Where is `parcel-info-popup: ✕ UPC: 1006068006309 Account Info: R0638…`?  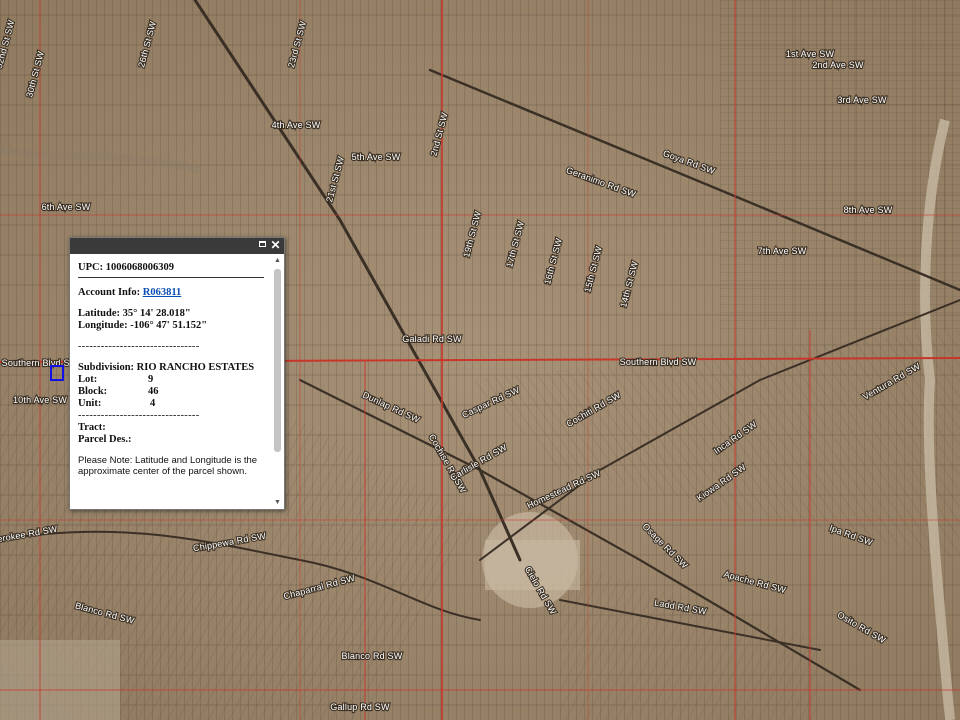 parcel-info-popup: ✕ UPC: 1006068006309 Account Info: R0638… is located at coordinates (177, 373).